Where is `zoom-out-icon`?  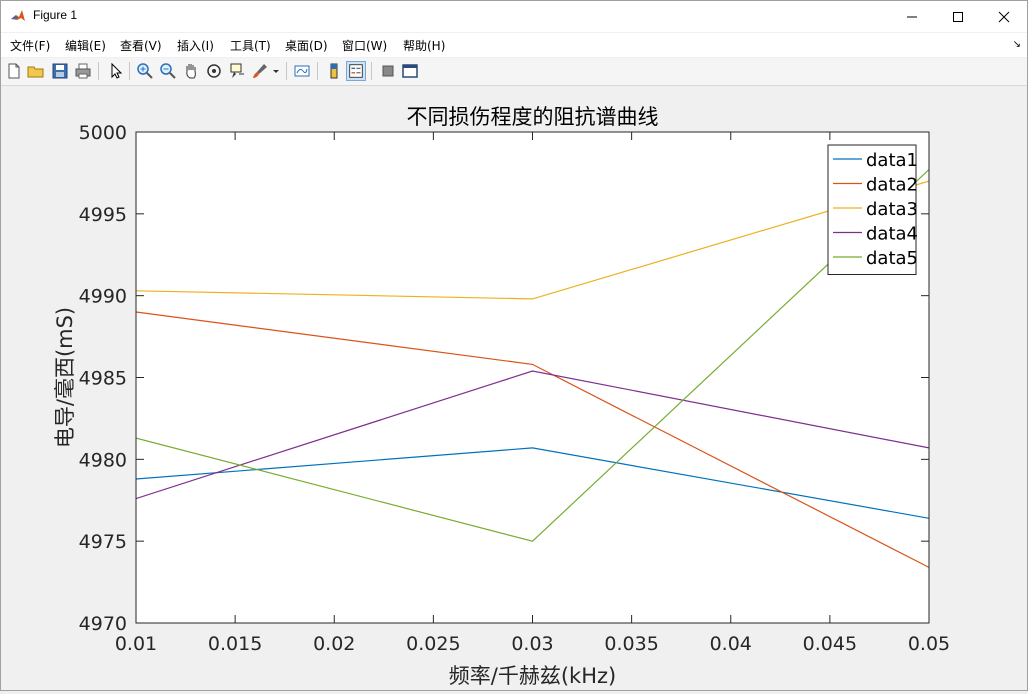
zoom-out-icon is located at coordinates (168, 71).